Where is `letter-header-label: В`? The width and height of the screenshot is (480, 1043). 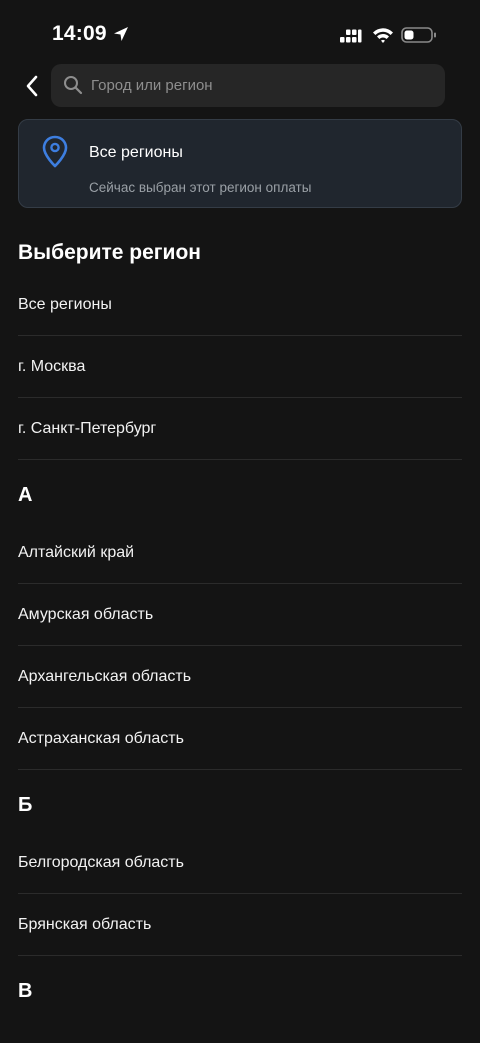
letter-header-label: В is located at coordinates (25, 991).